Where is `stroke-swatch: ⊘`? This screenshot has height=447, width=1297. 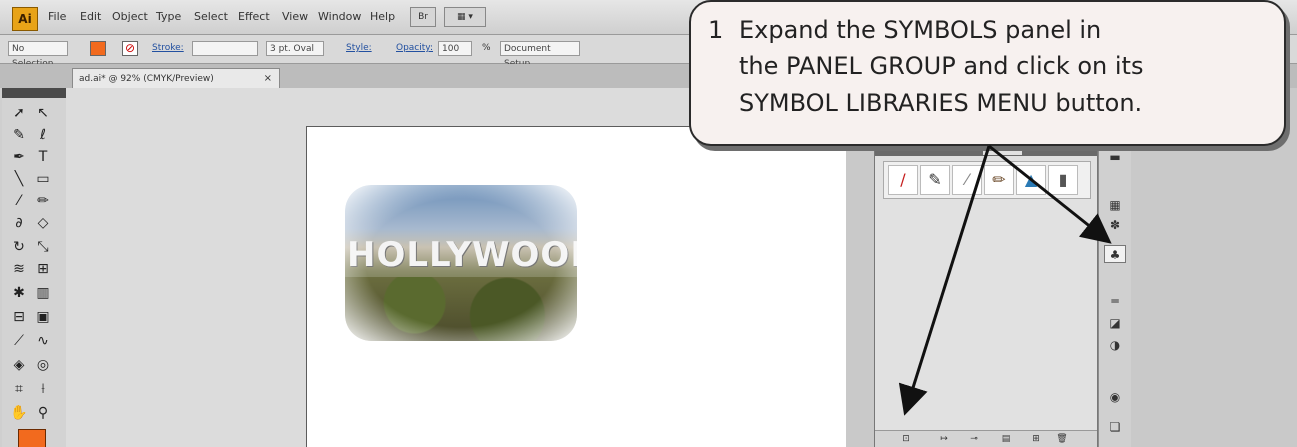 stroke-swatch: ⊘ is located at coordinates (130, 48).